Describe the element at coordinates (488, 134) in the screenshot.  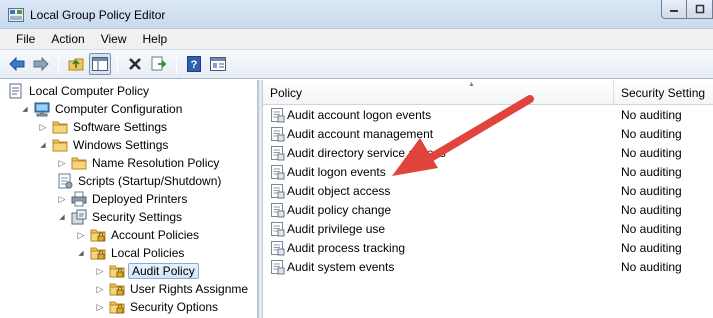
I see `policy-row: Audit account management No auditing` at that location.